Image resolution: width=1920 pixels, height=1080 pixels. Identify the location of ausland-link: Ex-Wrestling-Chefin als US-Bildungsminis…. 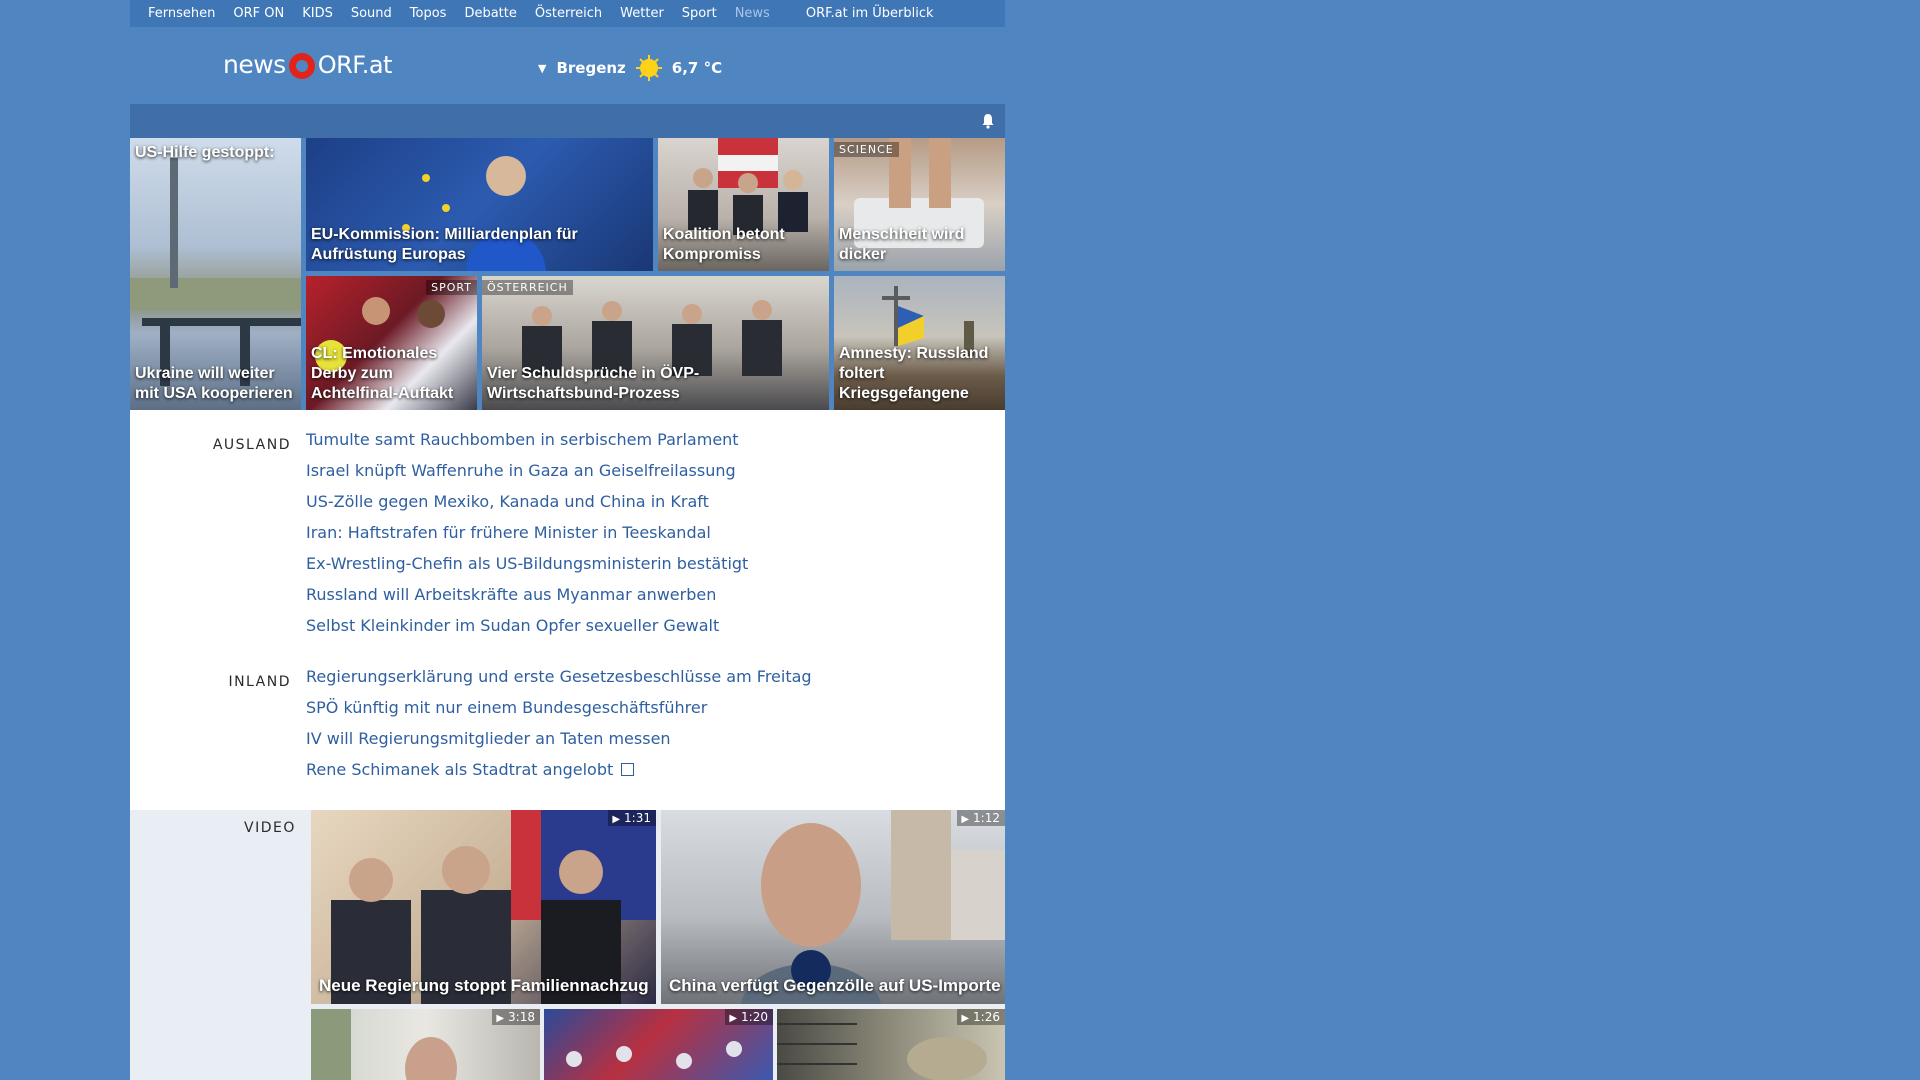
(527, 563).